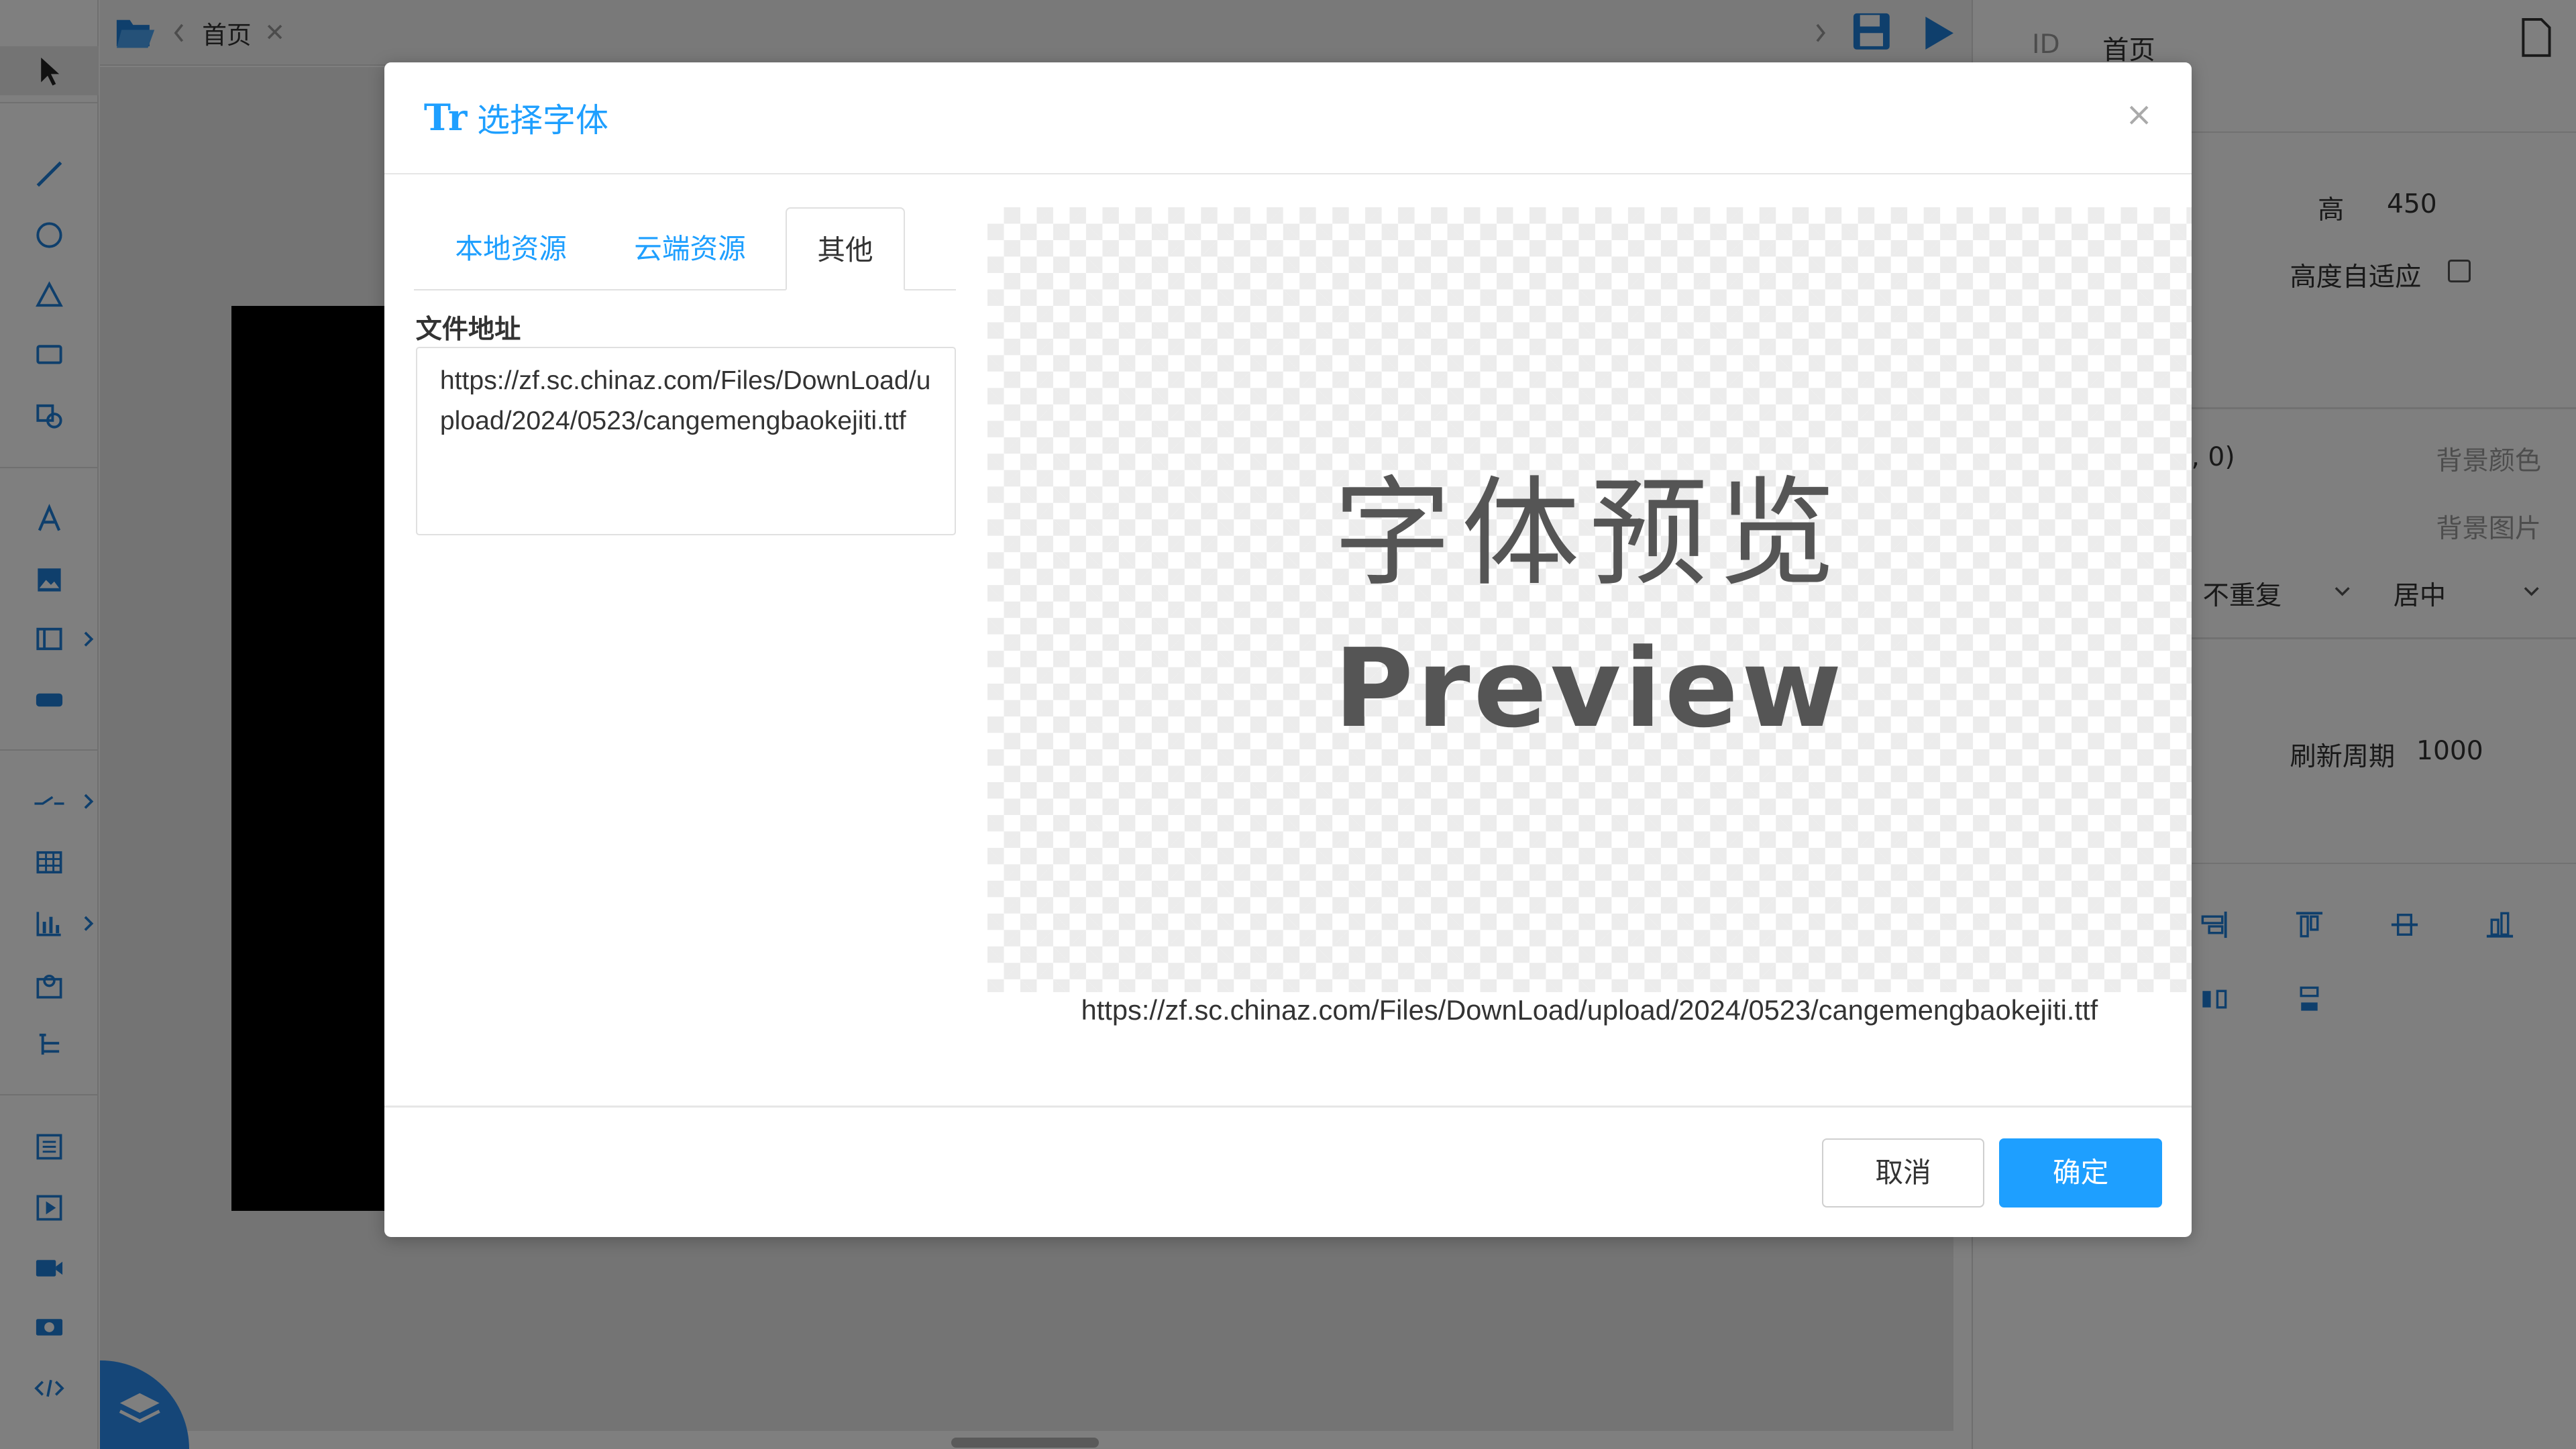 Image resolution: width=2576 pixels, height=1449 pixels. Describe the element at coordinates (468, 330) in the screenshot. I see `file-url-label: 文件地址` at that location.